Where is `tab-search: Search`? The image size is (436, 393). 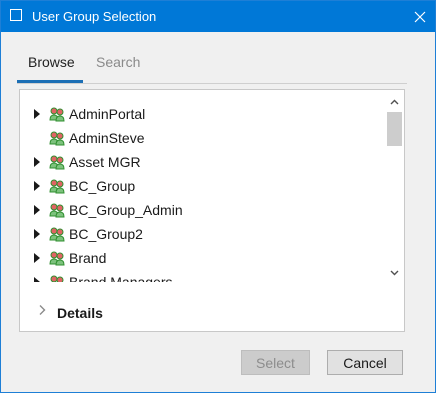 tab-search: Search is located at coordinates (118, 62).